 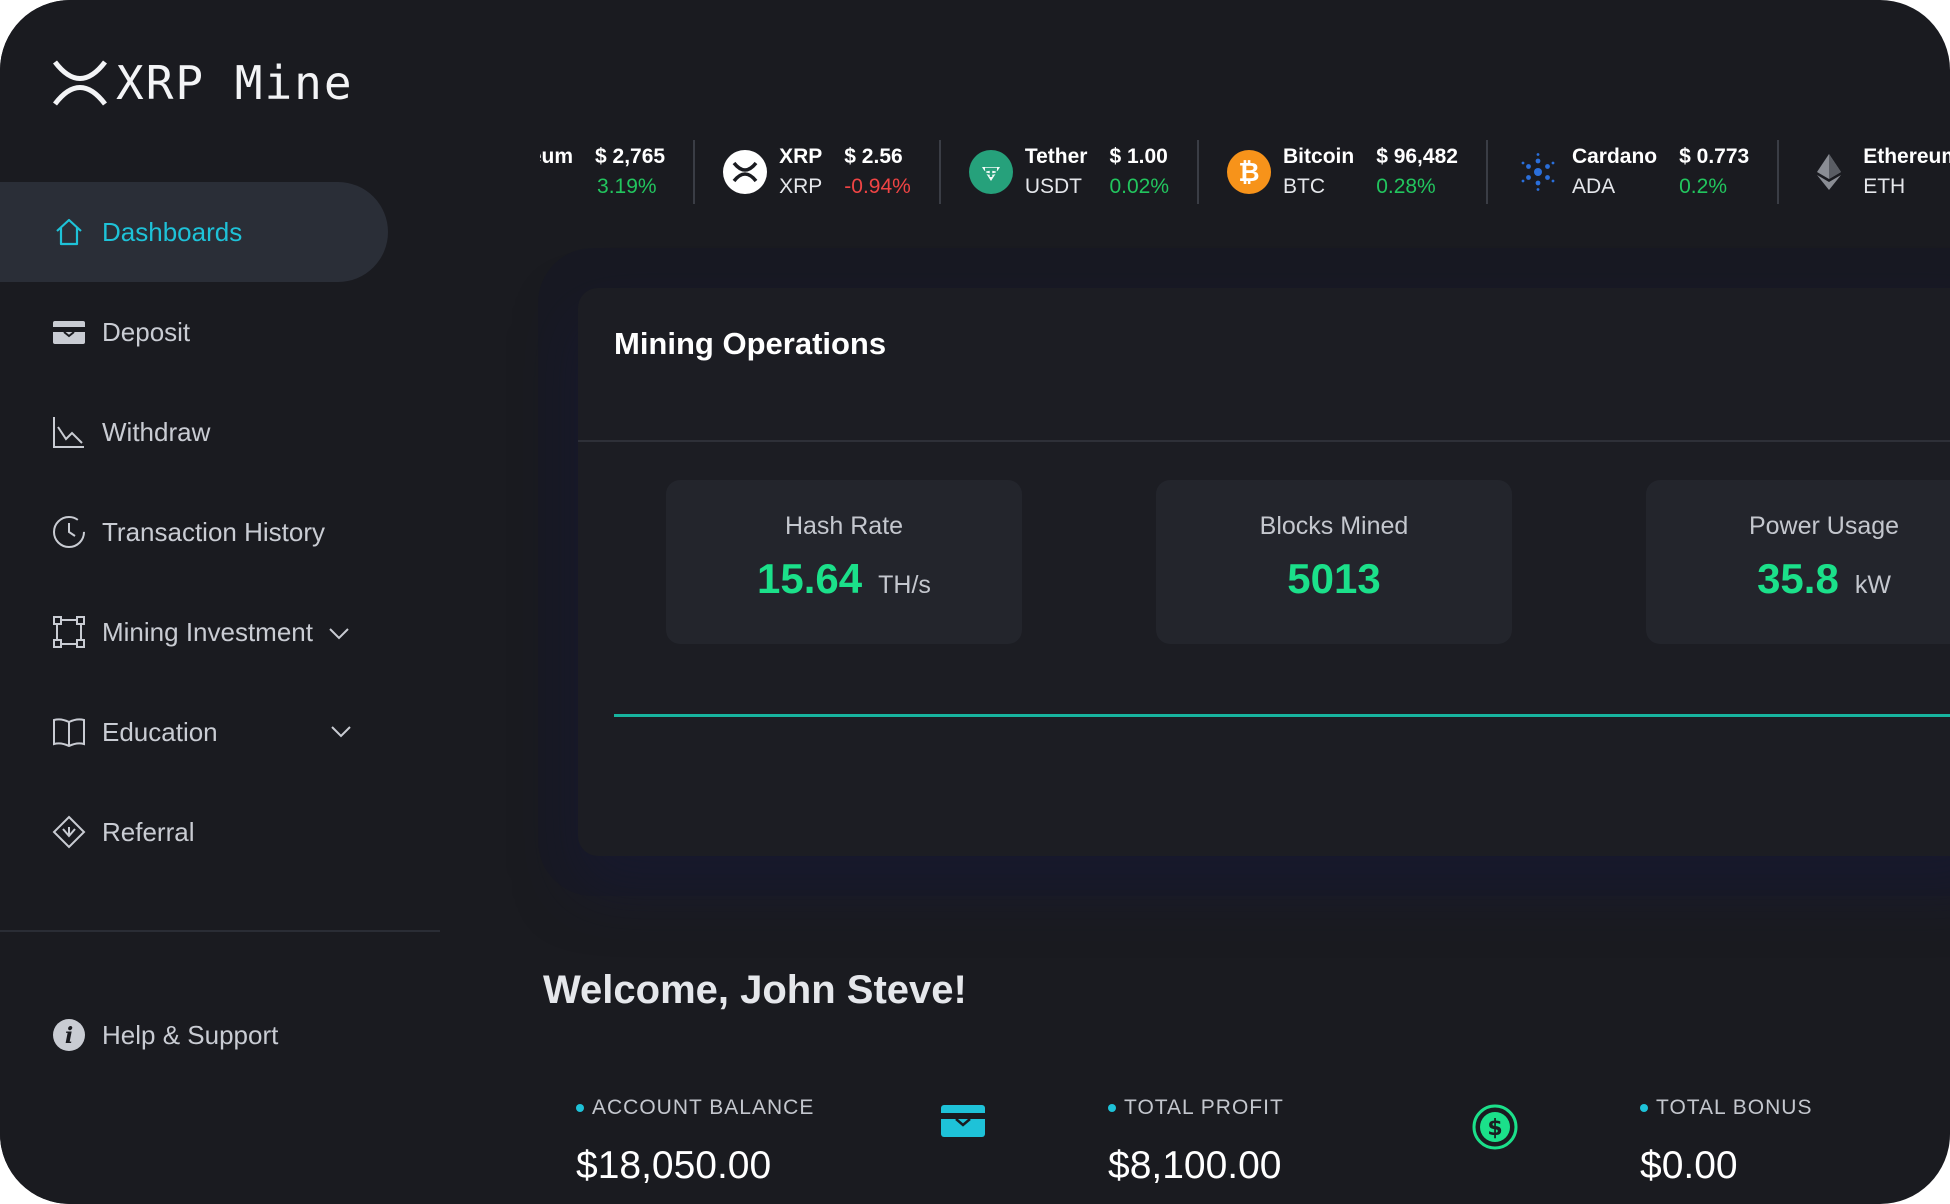 I want to click on coin-symbol: ADA, so click(x=1593, y=186).